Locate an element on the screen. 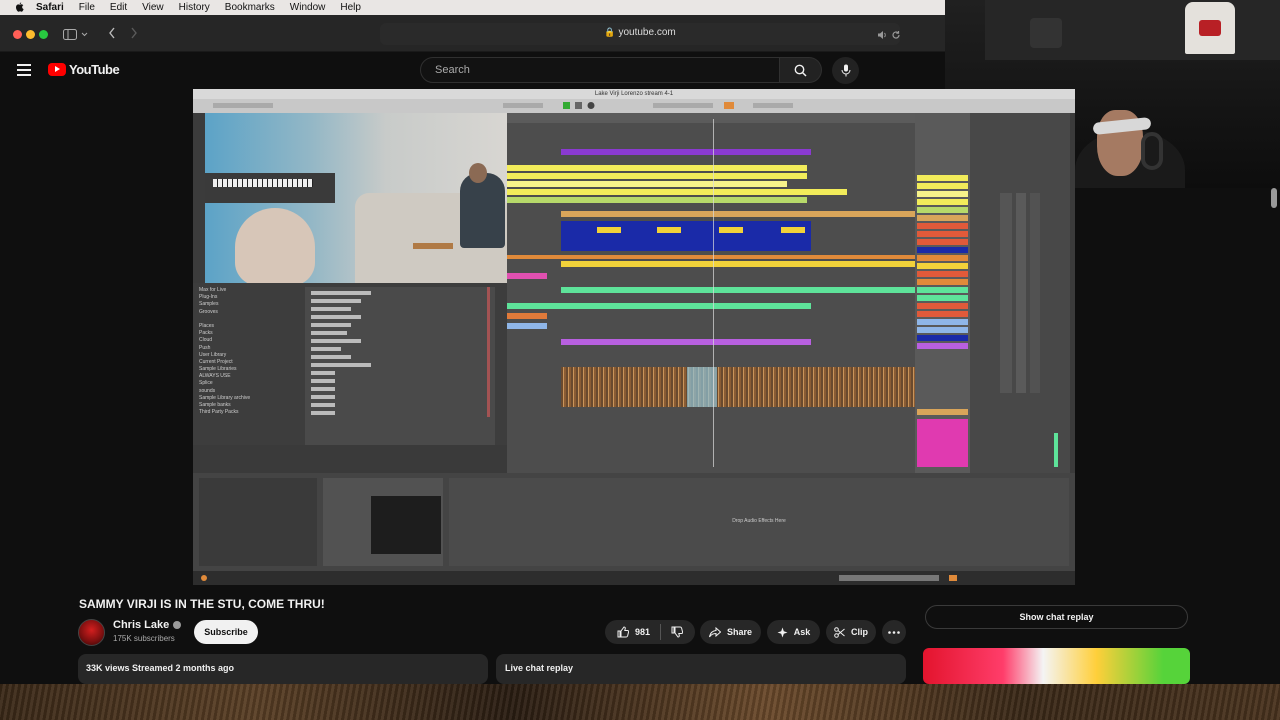 The width and height of the screenshot is (1280, 720). like-dislike-group: 981 is located at coordinates (650, 632).